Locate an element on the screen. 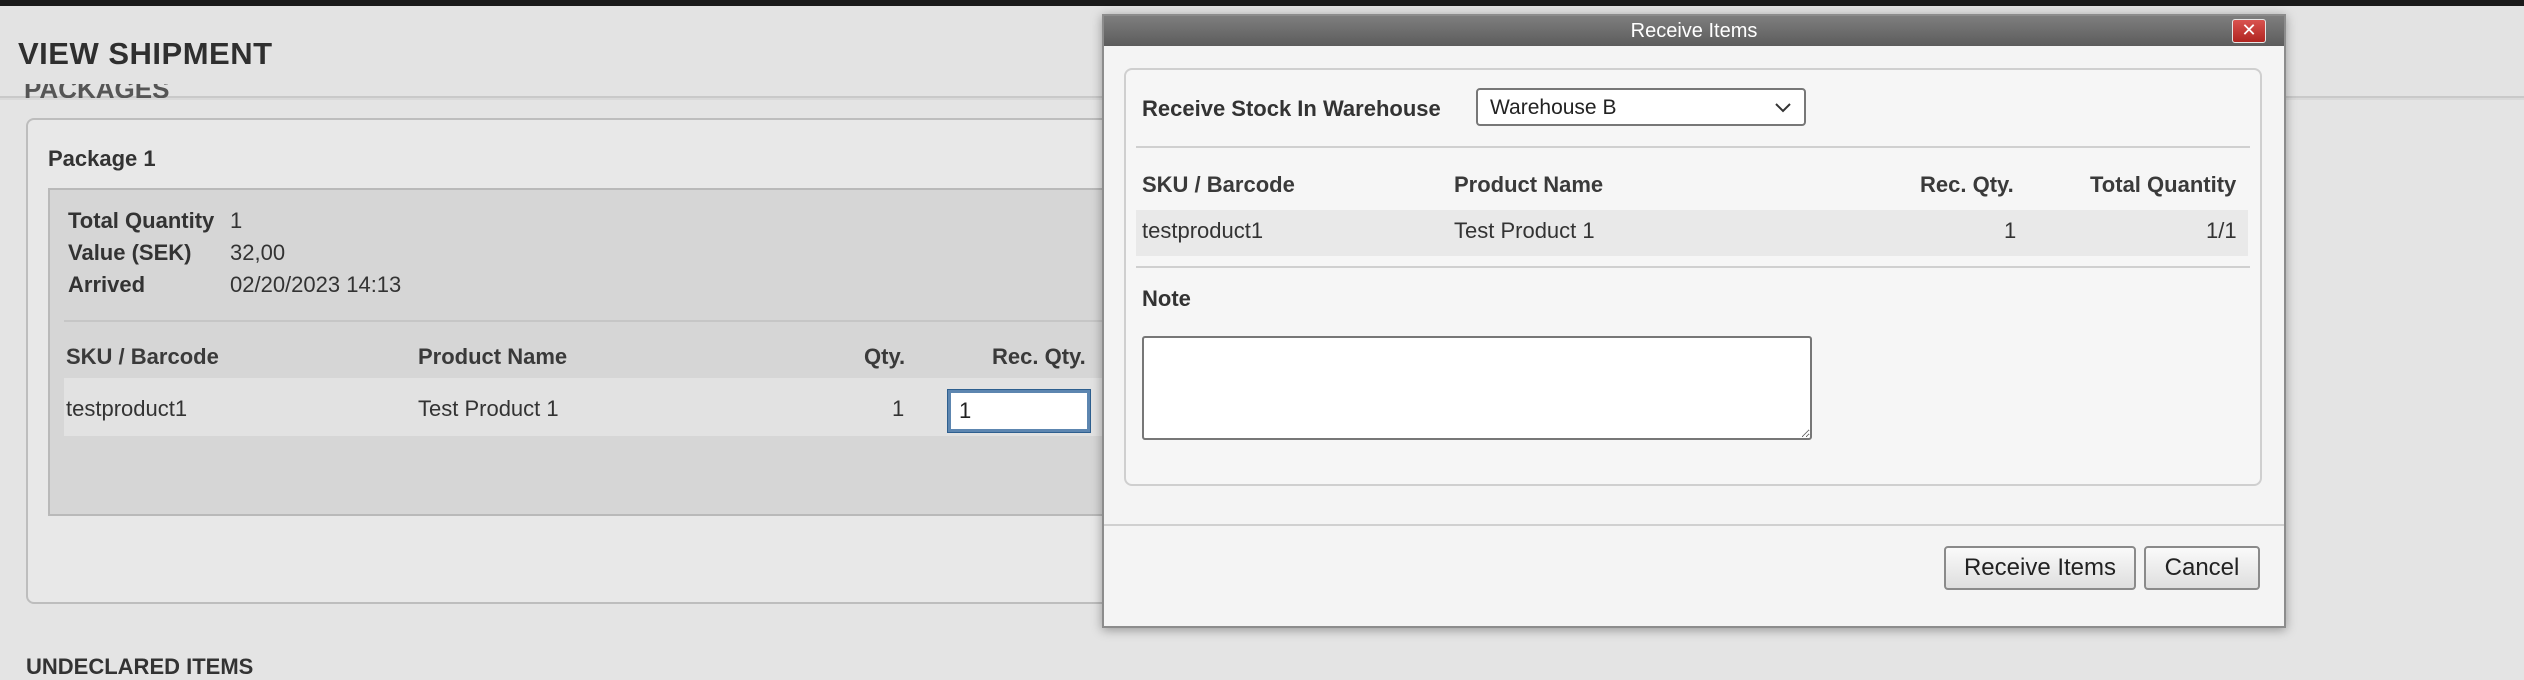 This screenshot has width=2524, height=680. column-header-rec-qty: Rec. Qty. is located at coordinates (1039, 356).